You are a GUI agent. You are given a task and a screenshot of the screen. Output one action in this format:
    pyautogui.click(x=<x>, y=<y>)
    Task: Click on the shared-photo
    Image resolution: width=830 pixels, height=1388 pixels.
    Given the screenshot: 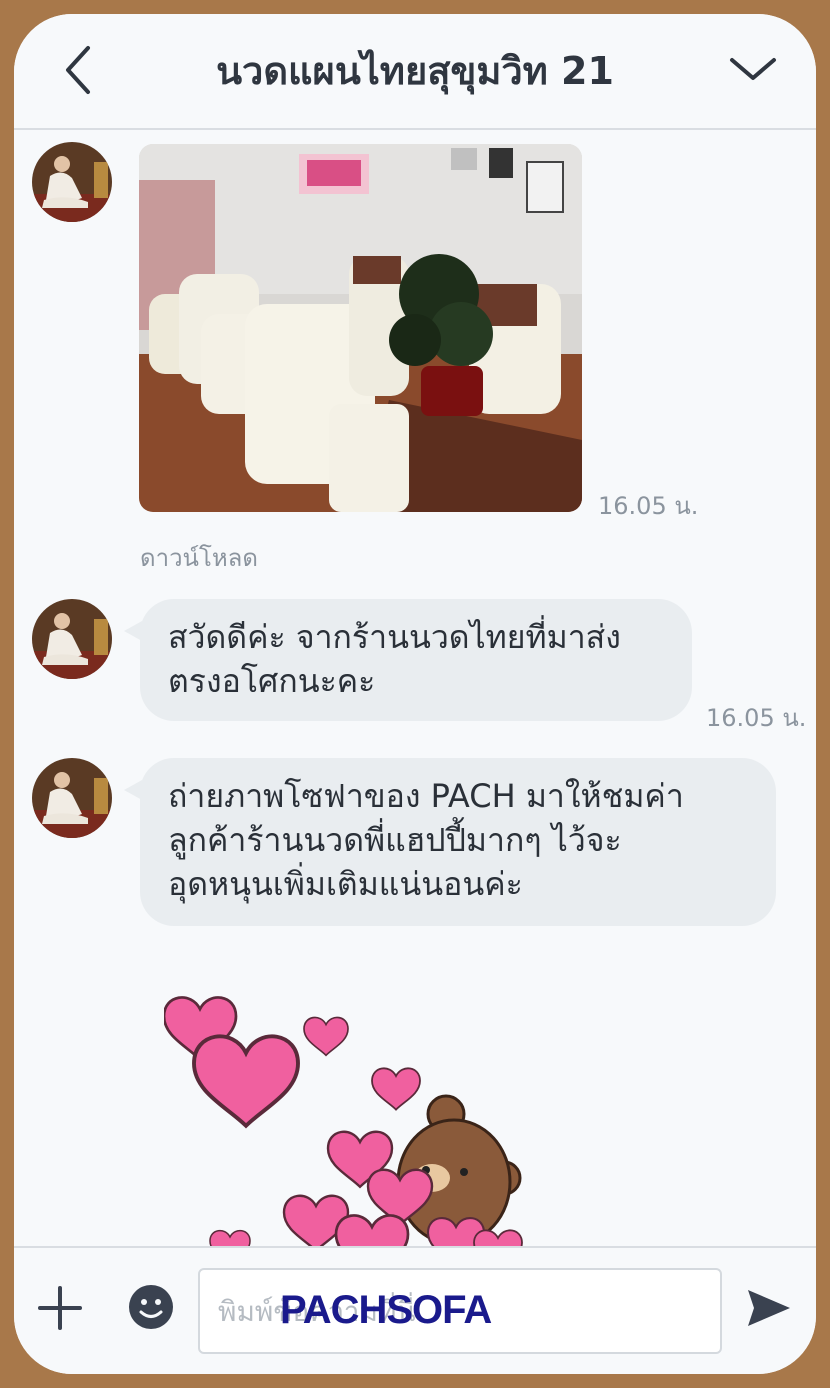 What is the action you would take?
    pyautogui.click(x=360, y=328)
    